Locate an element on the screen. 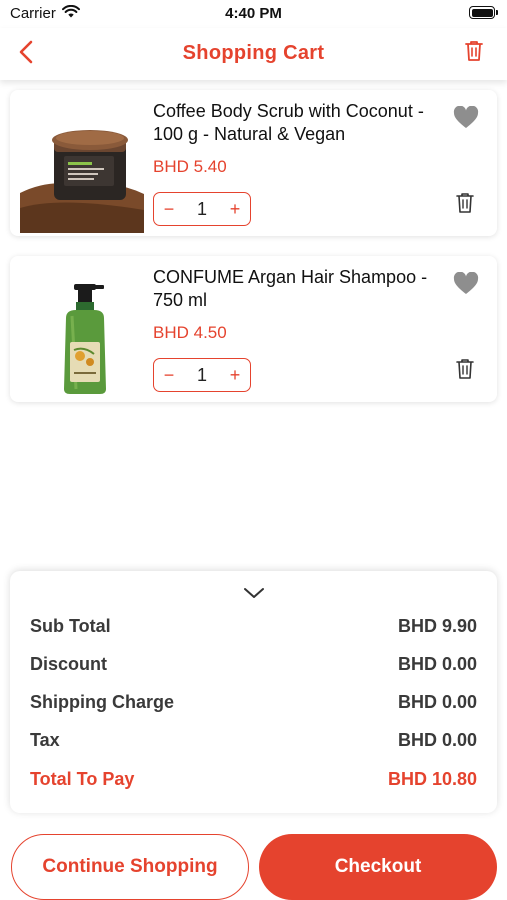 The height and width of the screenshot is (900, 507). summary-toggle-button is located at coordinates (254, 593).